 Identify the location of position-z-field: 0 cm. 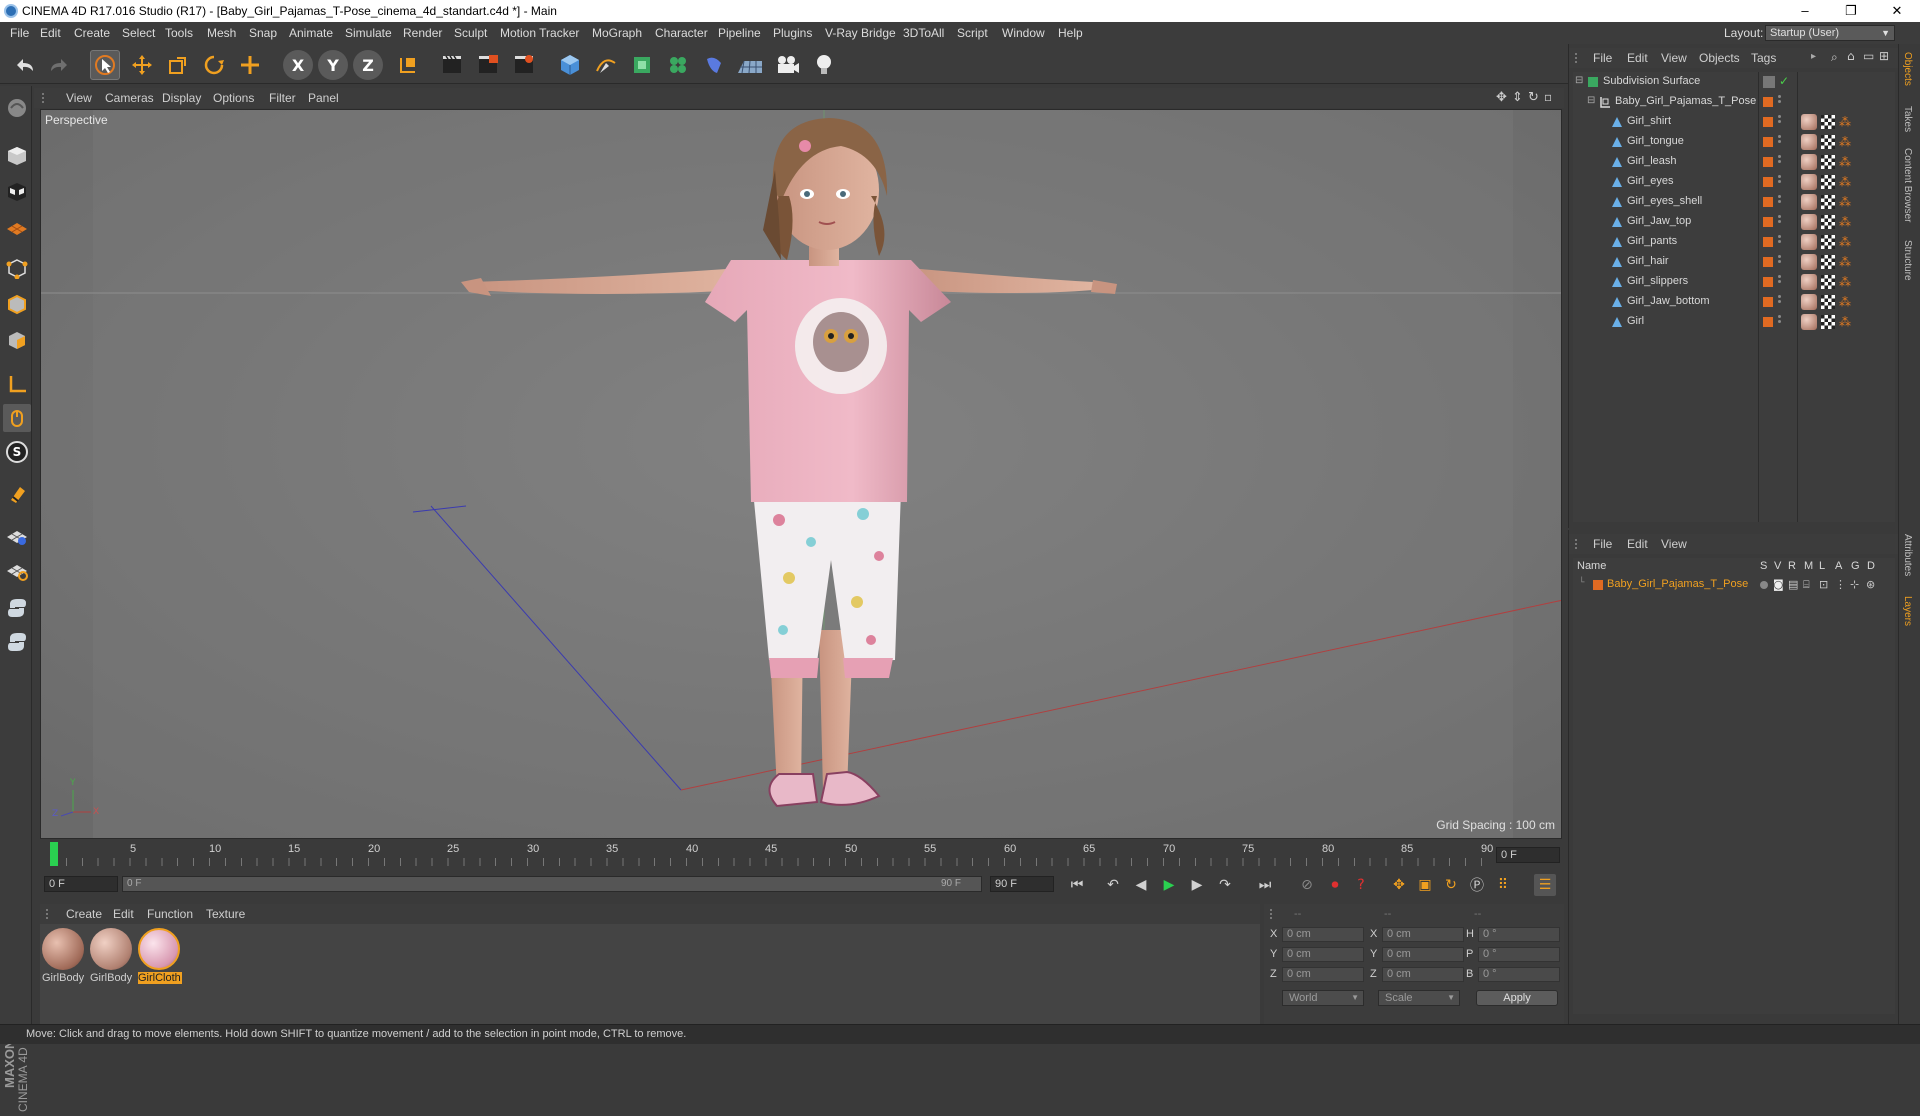
(1323, 974).